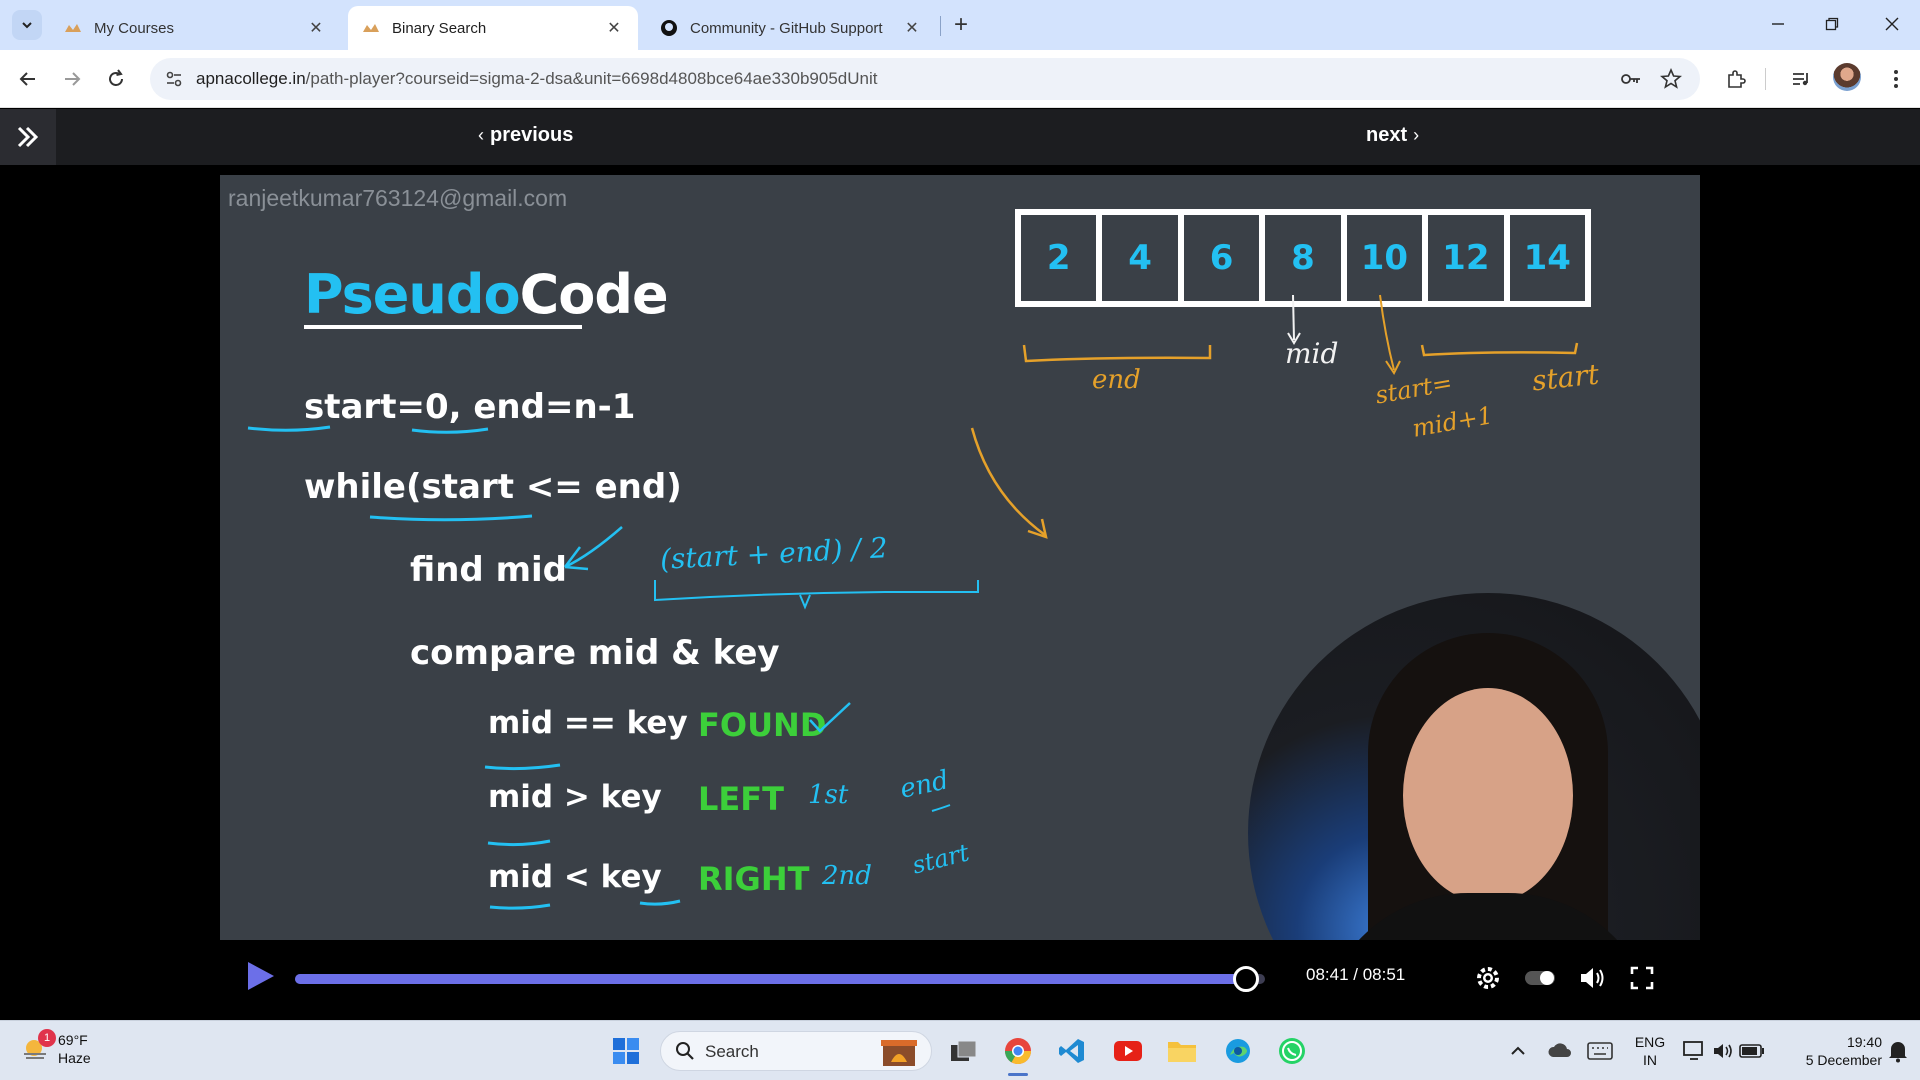 Image resolution: width=1920 pixels, height=1080 pixels. What do you see at coordinates (481, 135) in the screenshot?
I see `chevron-left-icon: ‹` at bounding box center [481, 135].